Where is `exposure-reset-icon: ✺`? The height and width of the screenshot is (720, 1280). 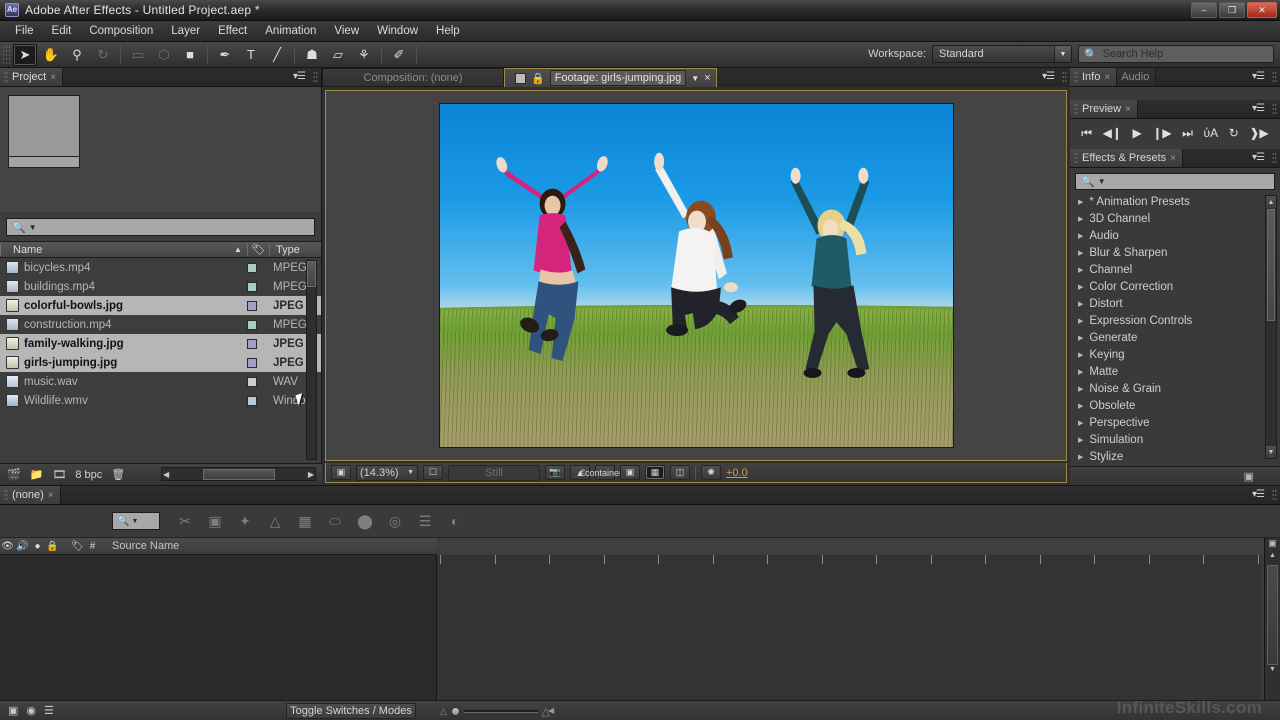 exposure-reset-icon: ✺ is located at coordinates (711, 472).